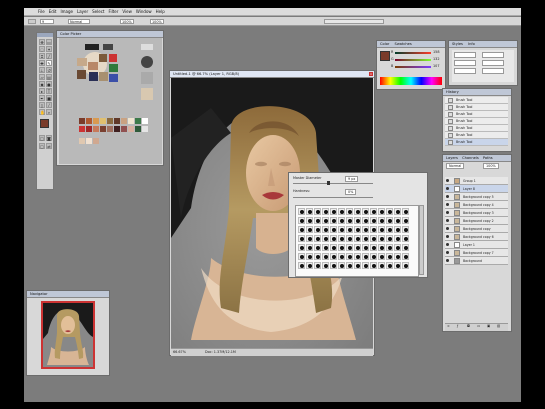 Image resolution: width=545 pixels, height=409 pixels. What do you see at coordinates (488, 158) in the screenshot?
I see `tab-paths: Paths` at bounding box center [488, 158].